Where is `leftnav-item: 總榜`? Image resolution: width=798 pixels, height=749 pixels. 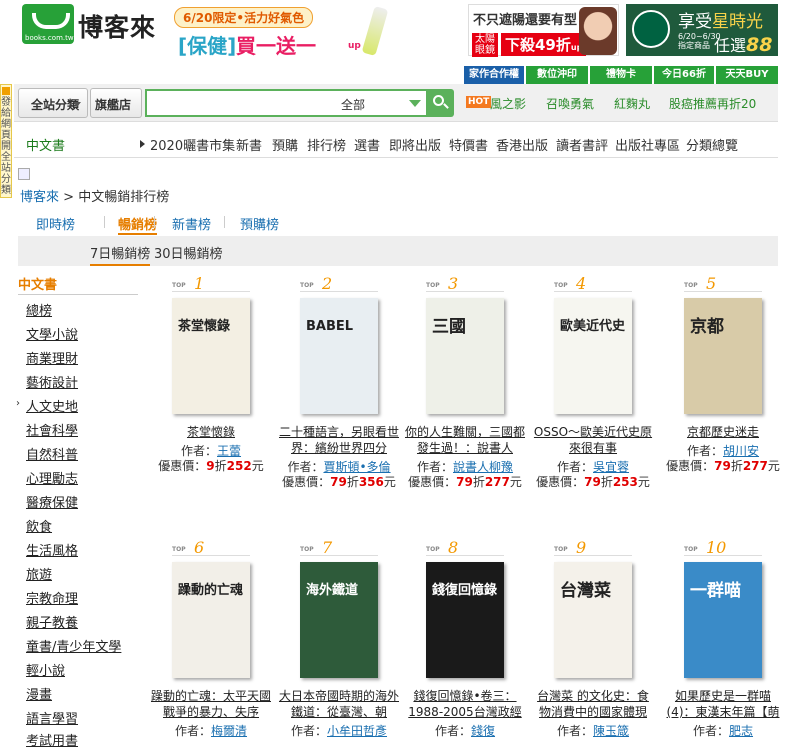
leftnav-item: 總榜 is located at coordinates (39, 309).